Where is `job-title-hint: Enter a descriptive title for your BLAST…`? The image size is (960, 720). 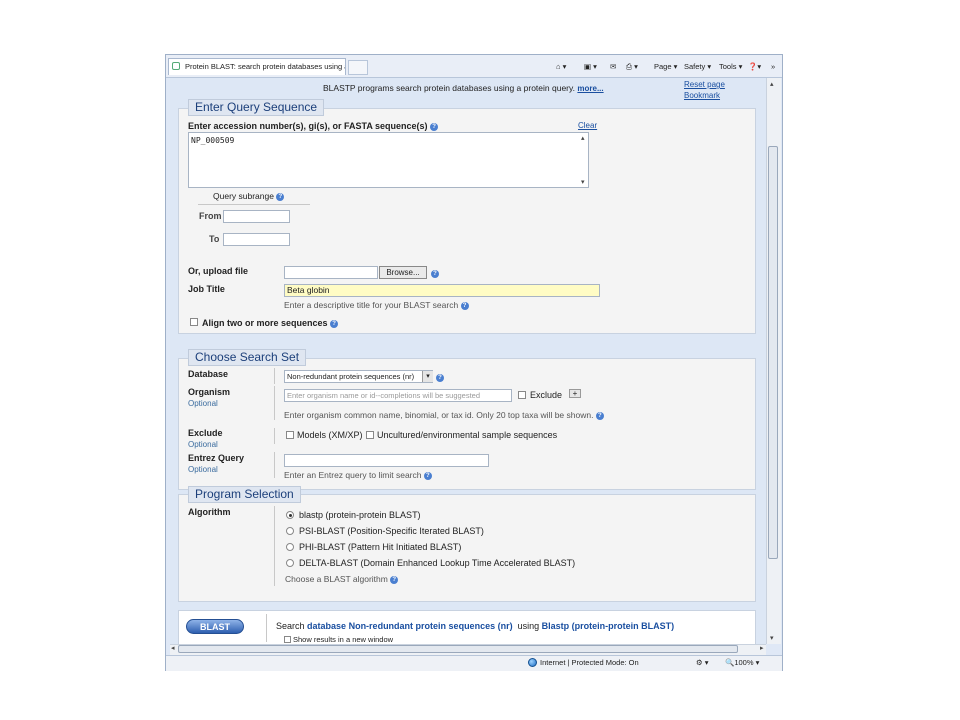 job-title-hint: Enter a descriptive title for your BLAST… is located at coordinates (376, 305).